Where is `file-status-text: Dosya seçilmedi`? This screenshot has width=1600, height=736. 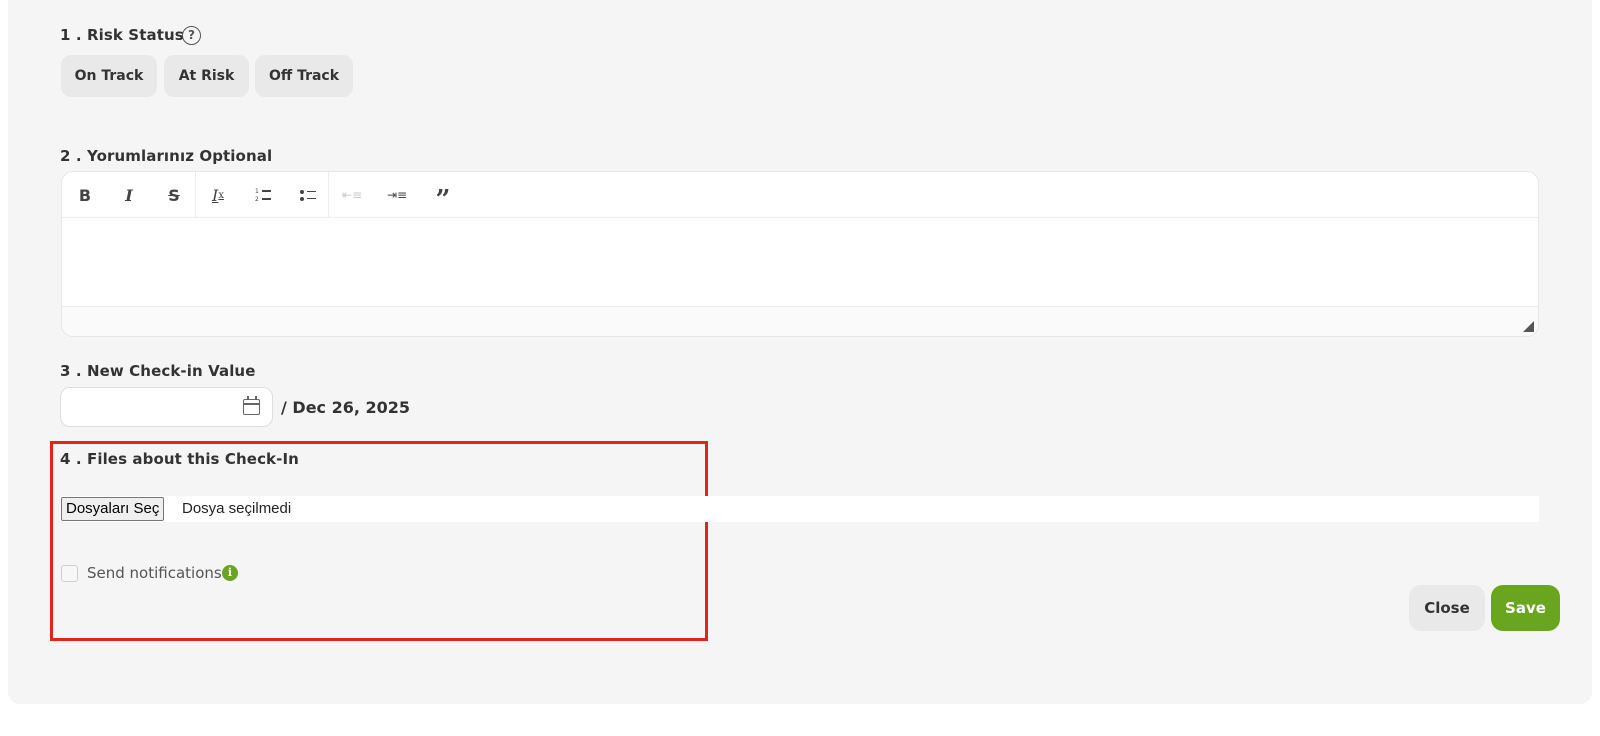
file-status-text: Dosya seçilmedi is located at coordinates (237, 508).